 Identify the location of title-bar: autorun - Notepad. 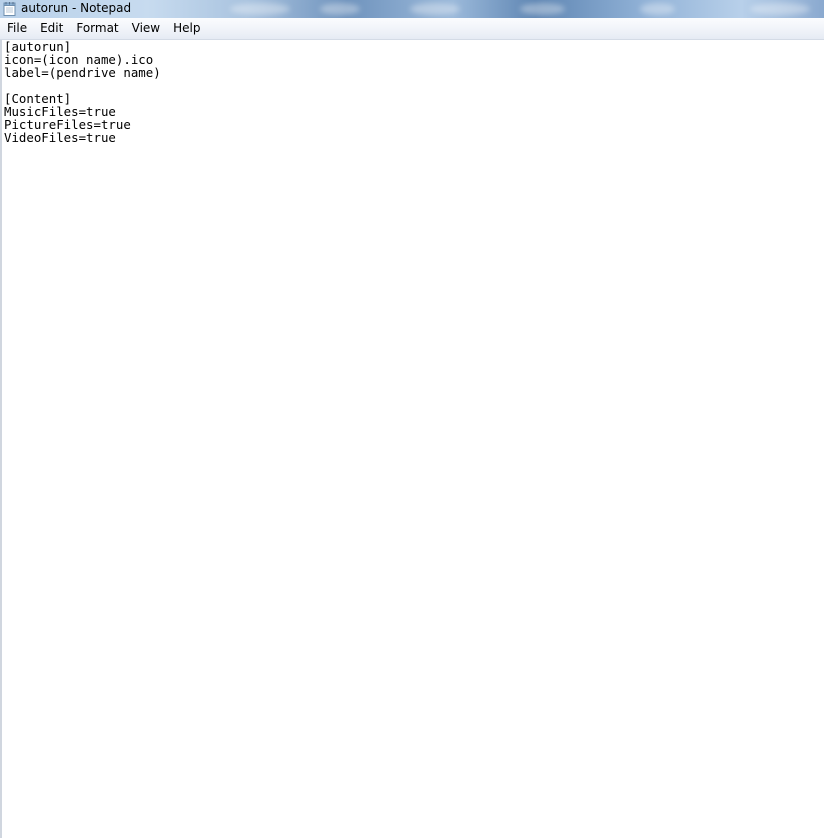
(412, 9).